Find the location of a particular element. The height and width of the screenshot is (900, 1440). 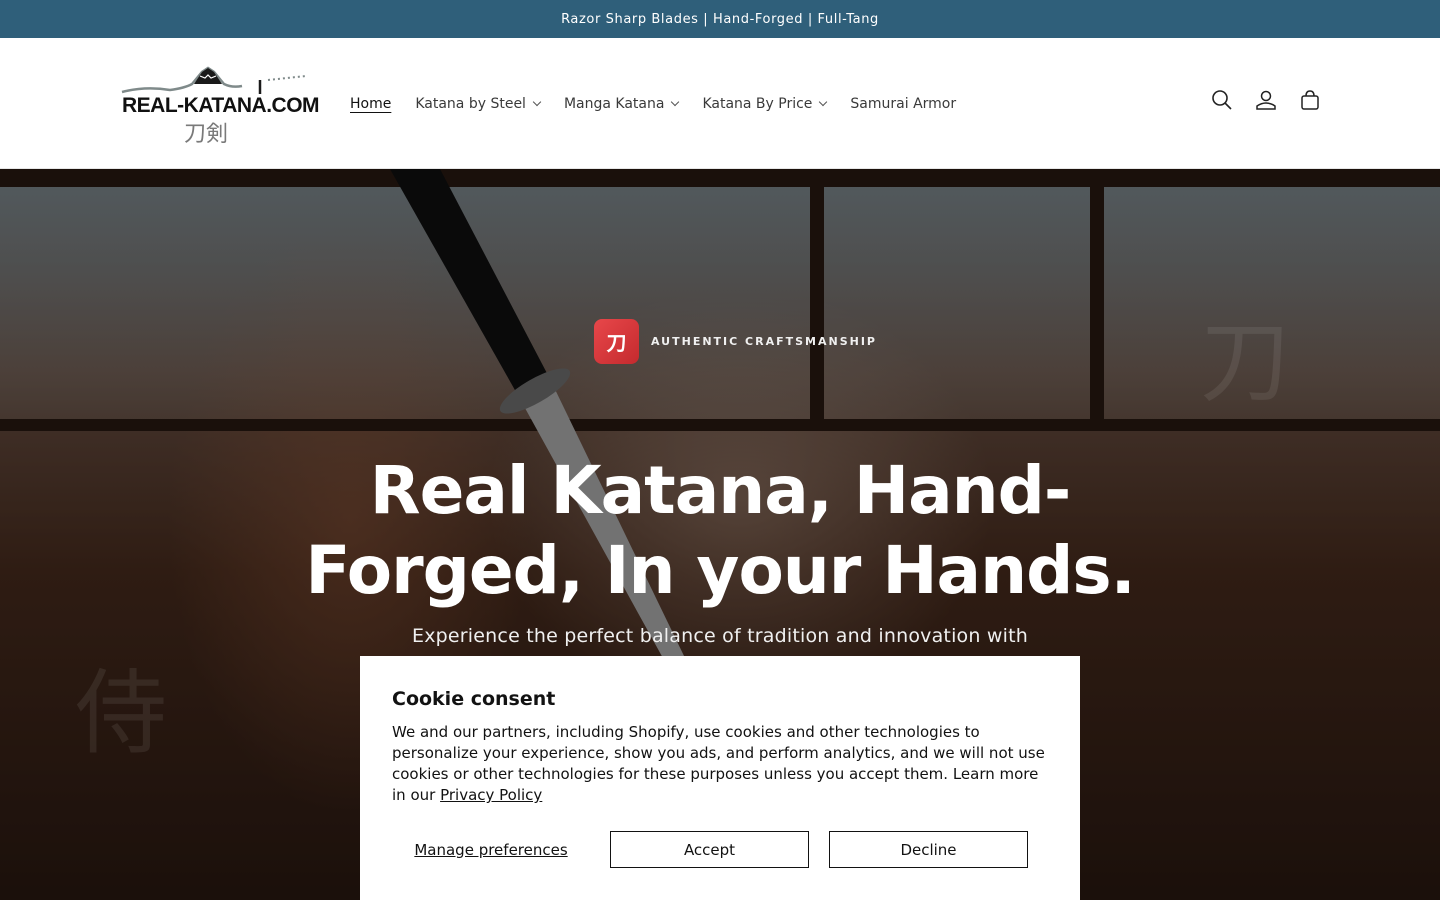

nav-item-label: Home is located at coordinates (371, 103).